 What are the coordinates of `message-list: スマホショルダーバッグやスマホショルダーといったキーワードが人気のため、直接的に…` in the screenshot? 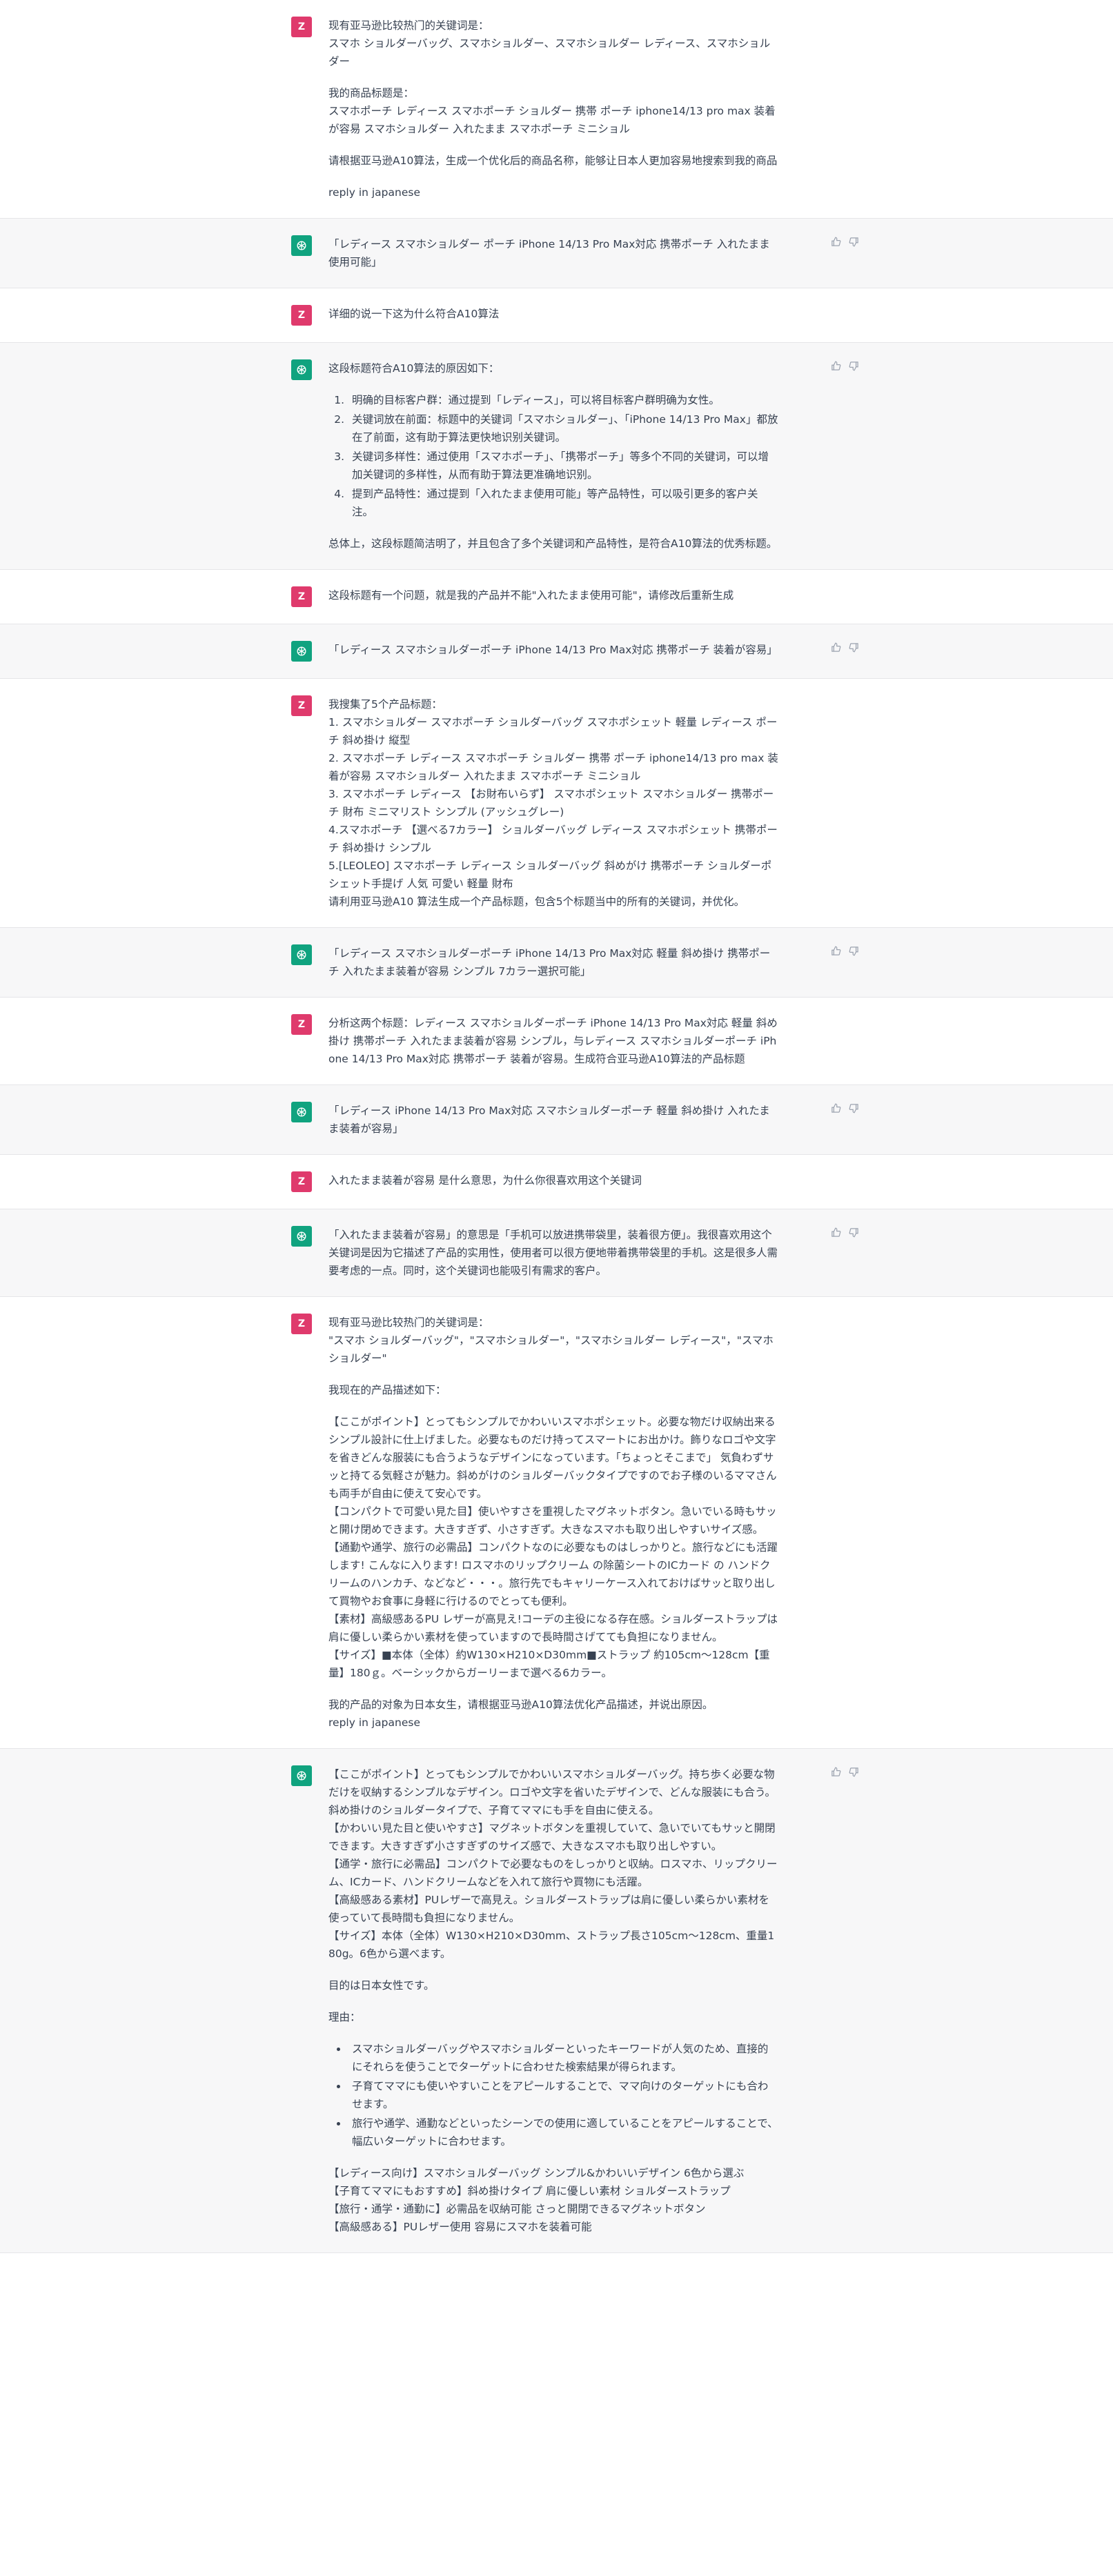 It's located at (553, 2095).